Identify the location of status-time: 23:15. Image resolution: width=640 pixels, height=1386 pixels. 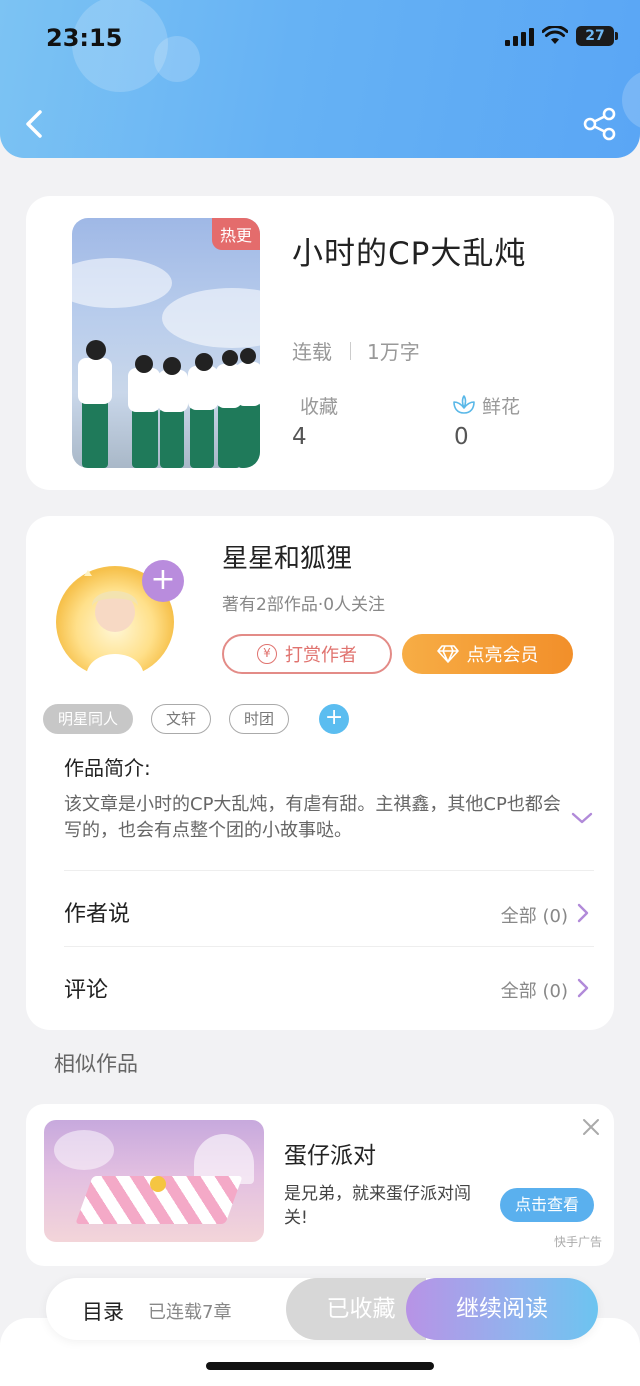
(84, 38).